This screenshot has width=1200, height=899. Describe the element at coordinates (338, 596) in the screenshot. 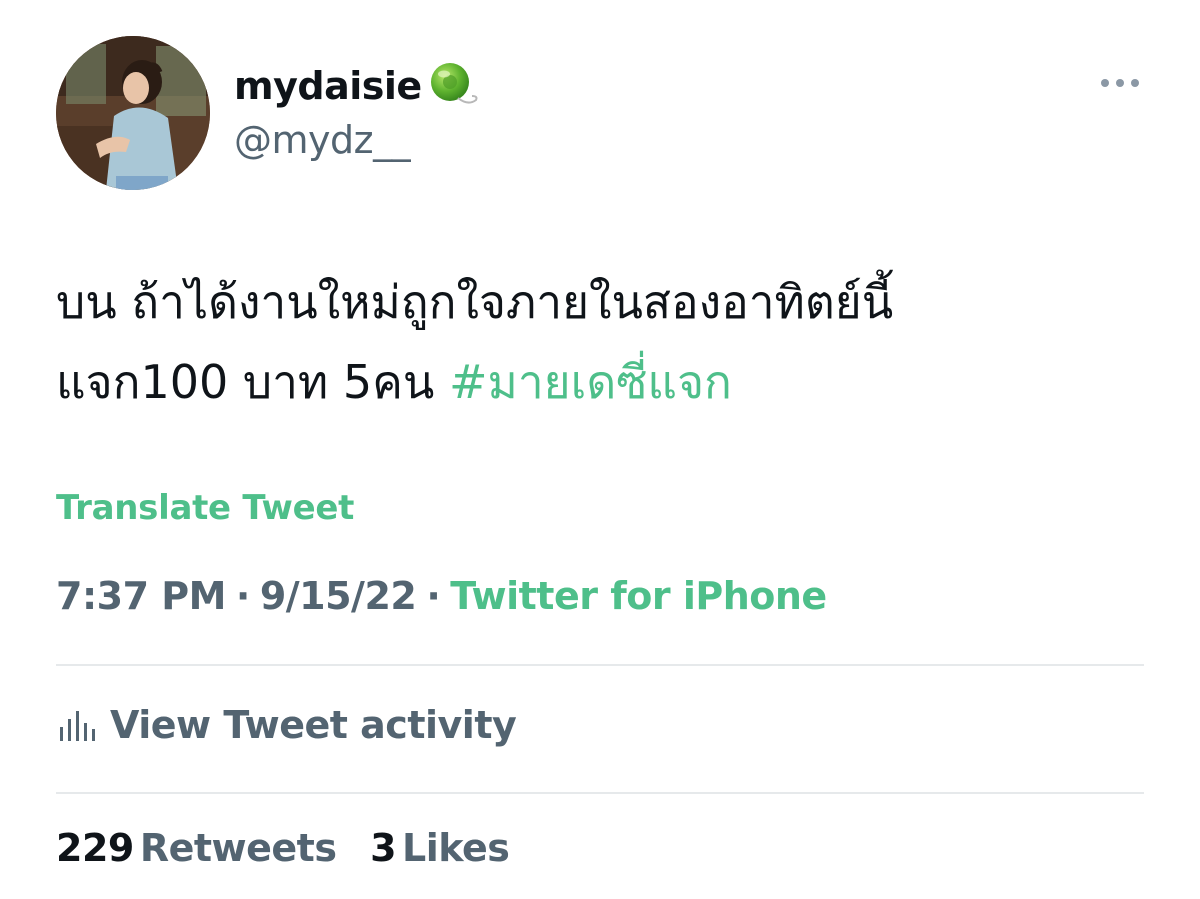

I see `tweet-date: 9/15/22` at that location.